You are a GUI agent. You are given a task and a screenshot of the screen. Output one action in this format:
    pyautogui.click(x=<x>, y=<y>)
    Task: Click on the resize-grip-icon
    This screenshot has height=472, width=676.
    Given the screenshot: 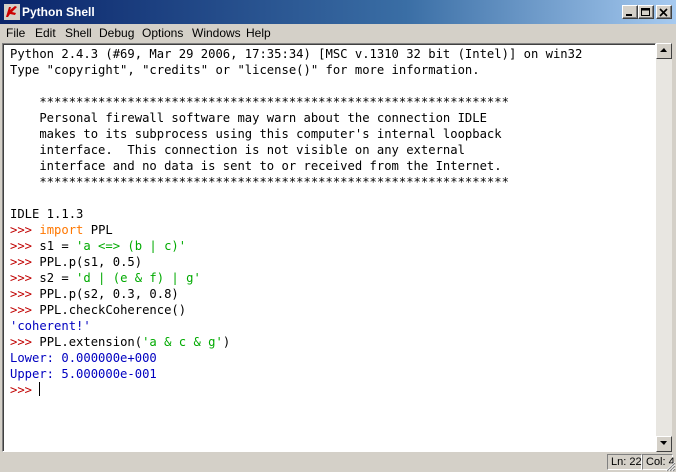 What is the action you would take?
    pyautogui.click(x=670, y=466)
    